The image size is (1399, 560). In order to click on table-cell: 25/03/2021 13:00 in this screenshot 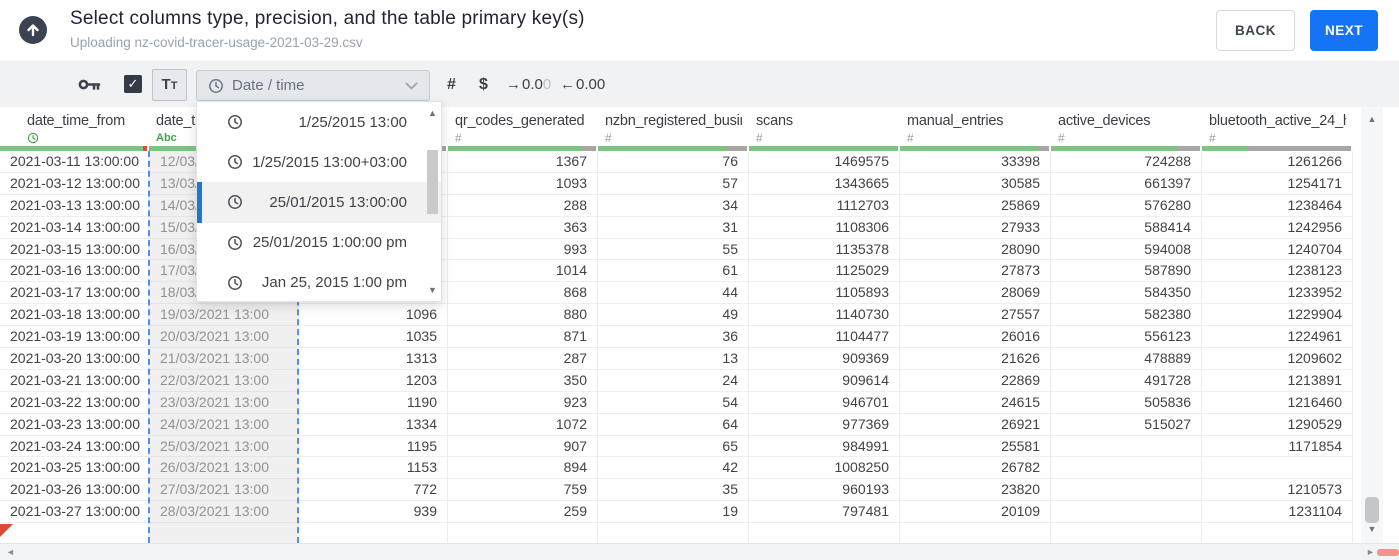, I will do `click(223, 447)`.